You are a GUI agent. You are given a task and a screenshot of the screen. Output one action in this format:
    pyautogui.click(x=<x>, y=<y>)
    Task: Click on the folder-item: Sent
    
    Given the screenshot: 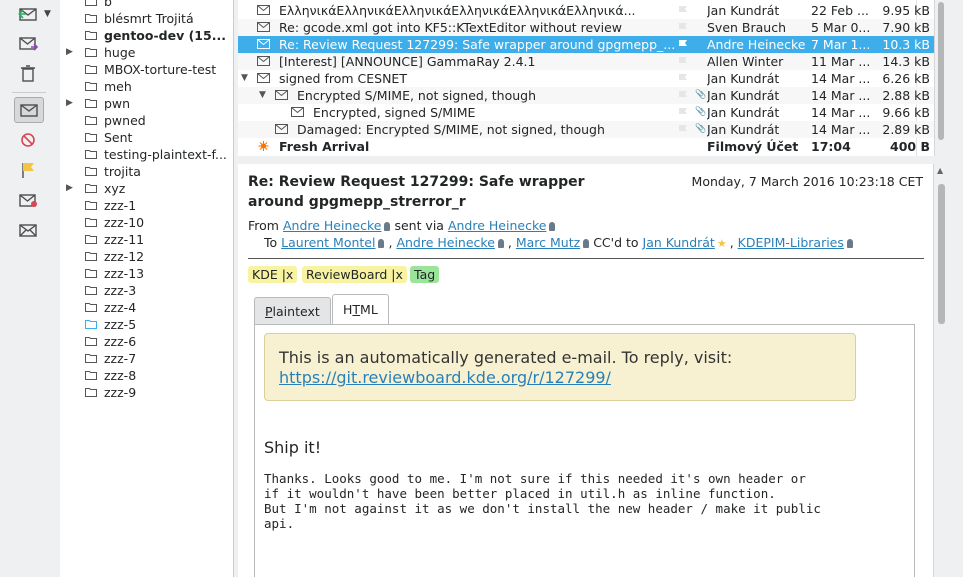 What is the action you would take?
    pyautogui.click(x=146, y=137)
    